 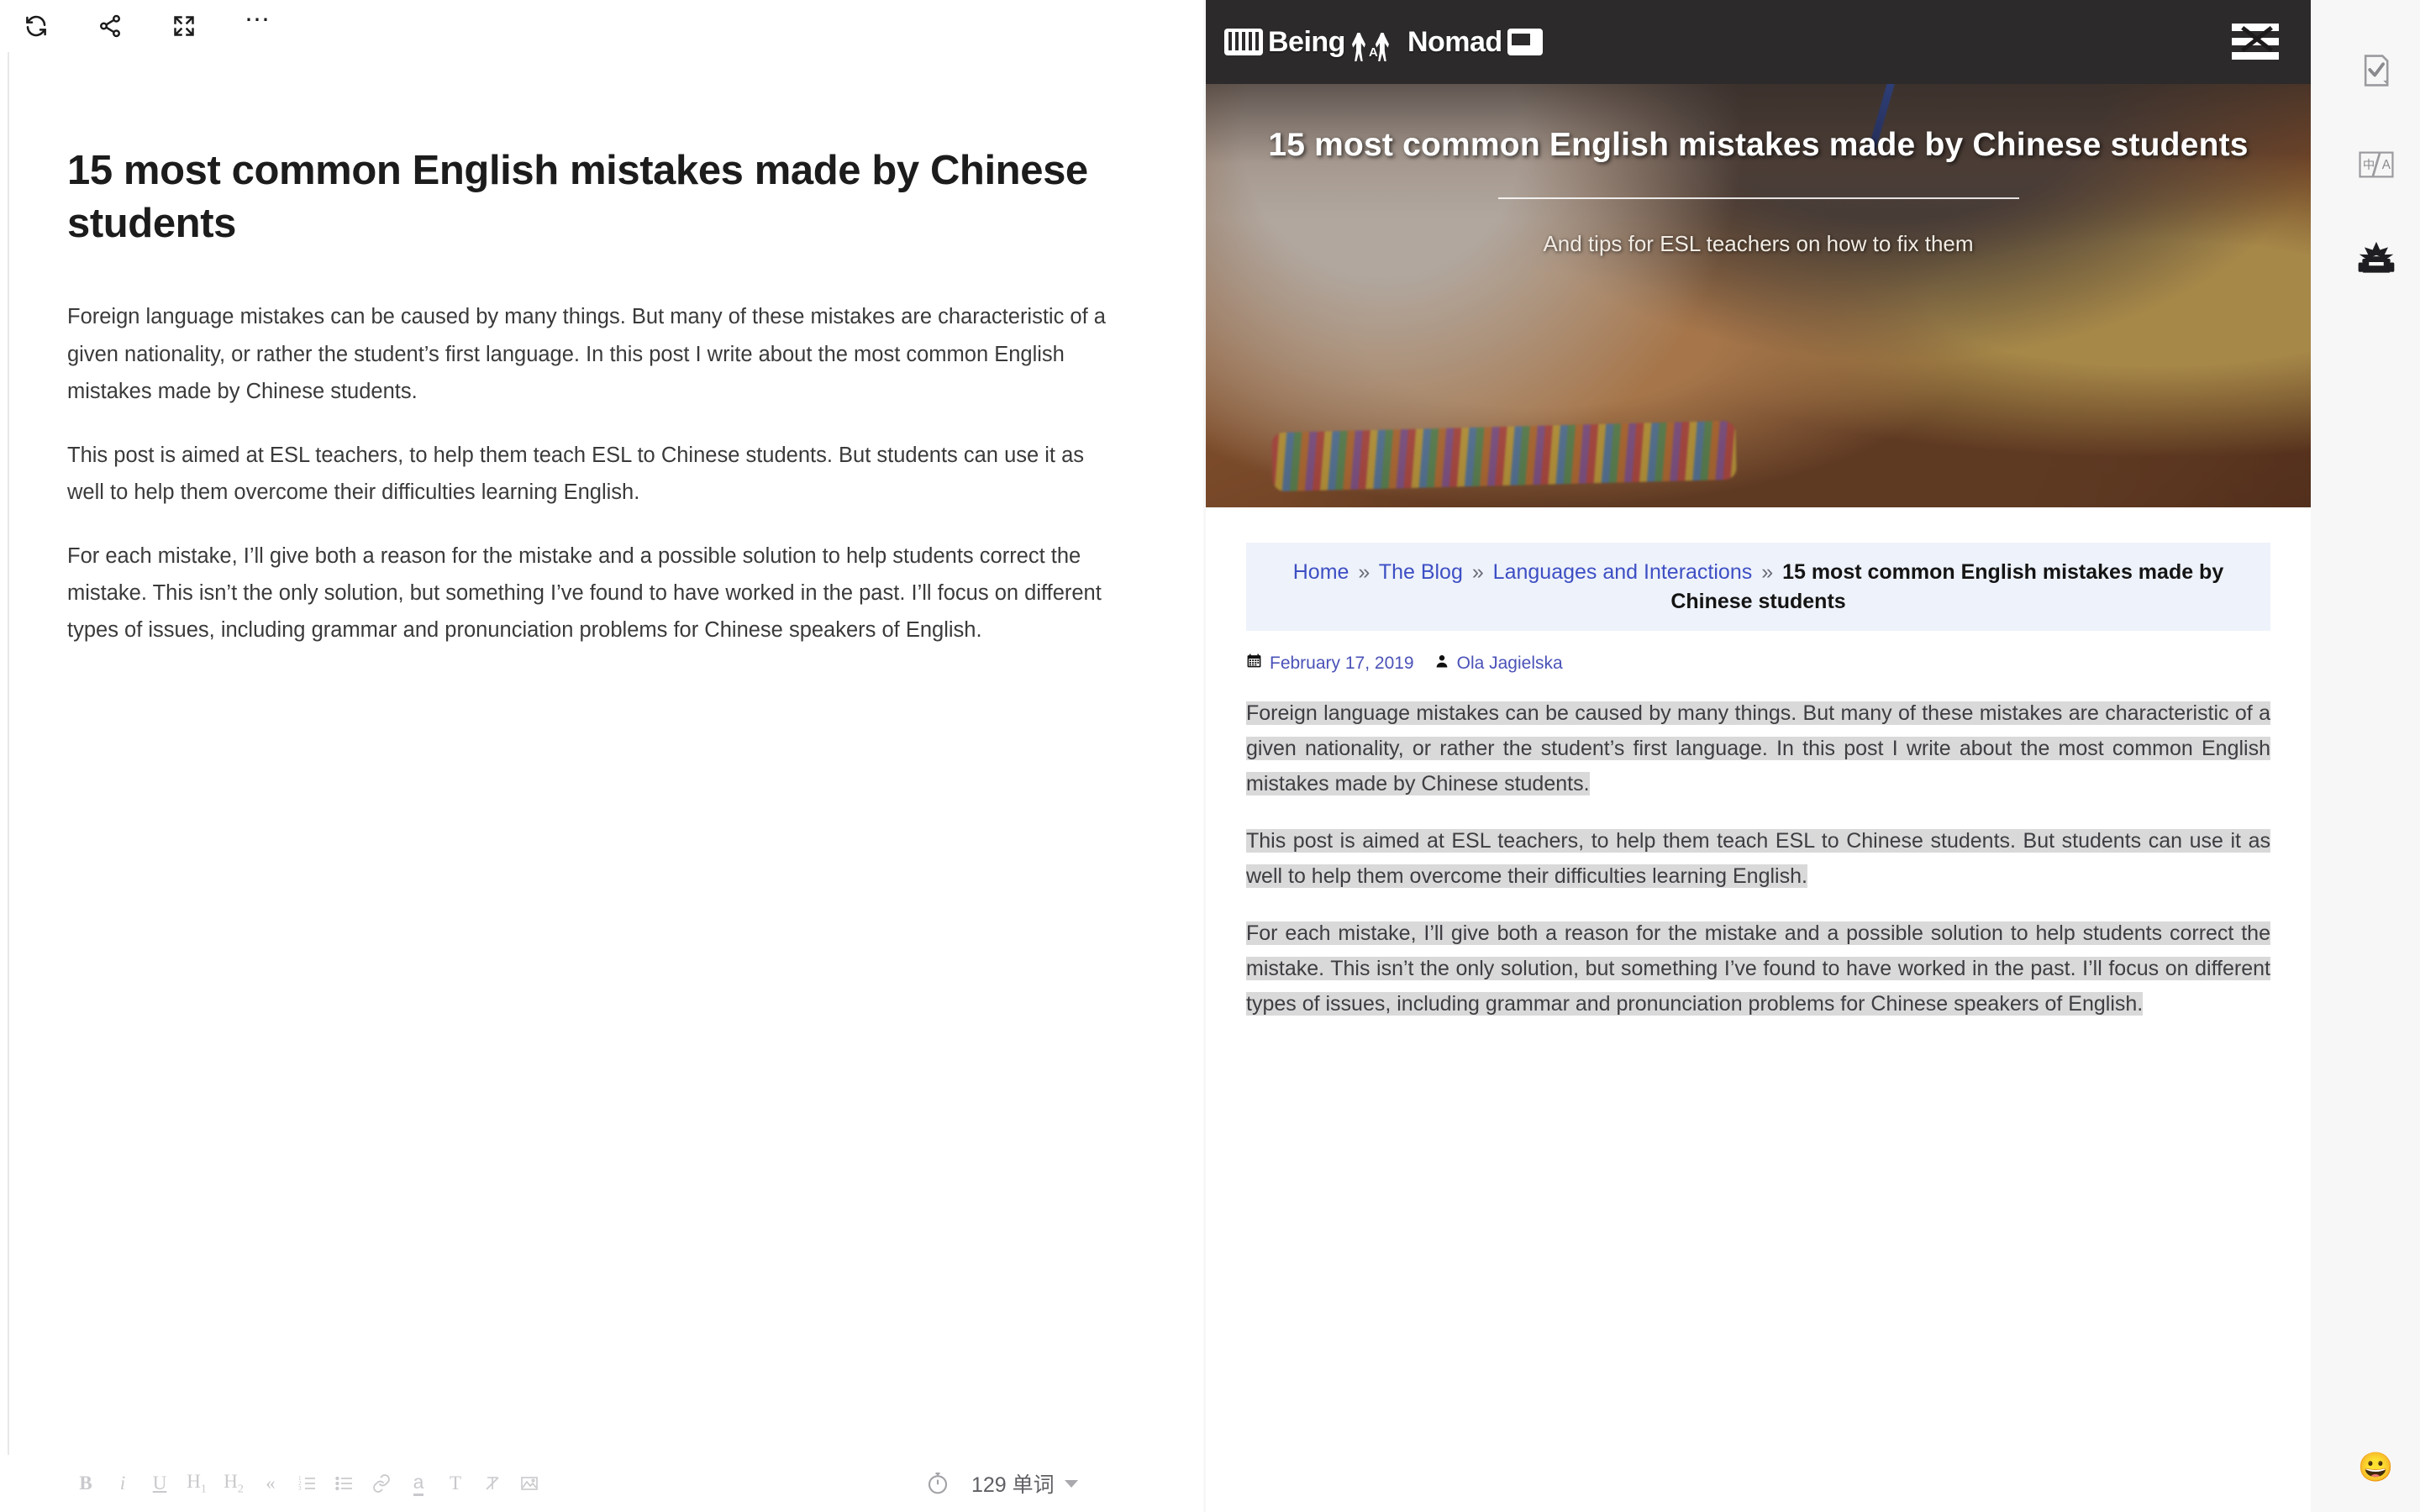 I want to click on calendar-icon, so click(x=1254, y=663).